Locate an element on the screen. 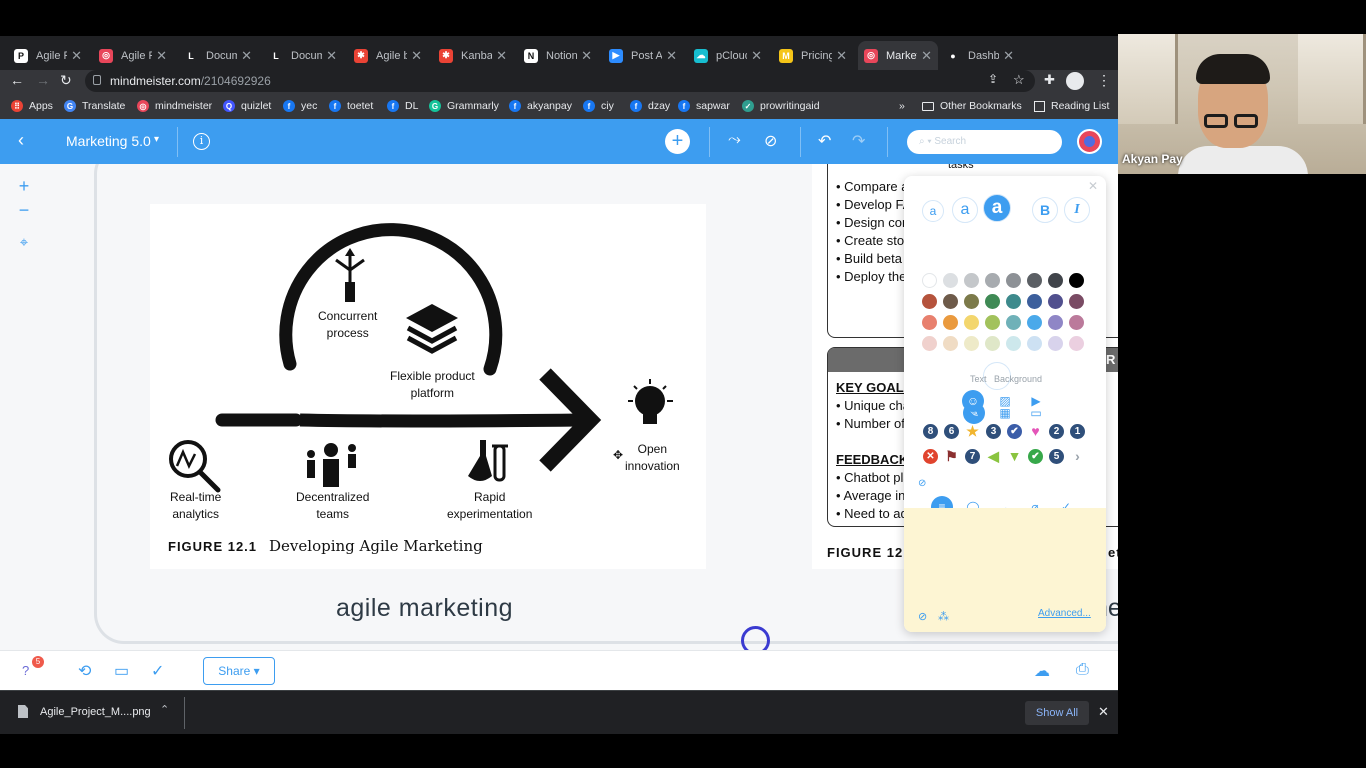 This screenshot has width=1366, height=768. marker-icon: ▼ is located at coordinates (1014, 456).